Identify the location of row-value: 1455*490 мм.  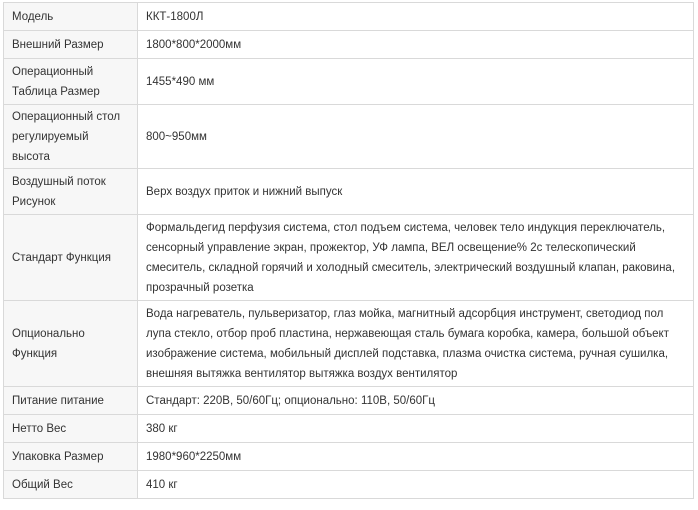
(415, 81).